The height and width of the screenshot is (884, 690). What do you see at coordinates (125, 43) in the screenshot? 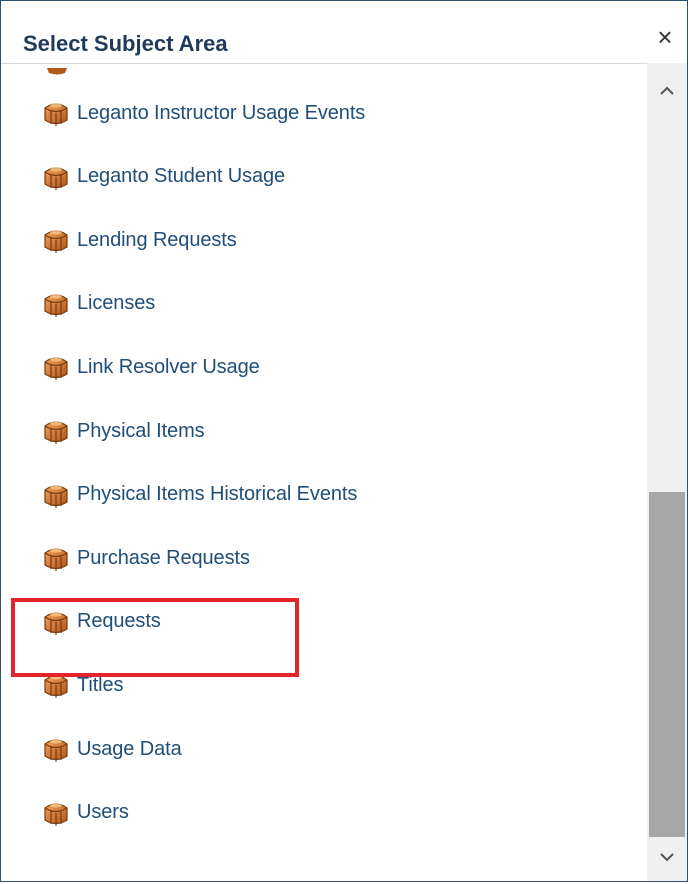
I see `dialog-title: Select Subject Area` at bounding box center [125, 43].